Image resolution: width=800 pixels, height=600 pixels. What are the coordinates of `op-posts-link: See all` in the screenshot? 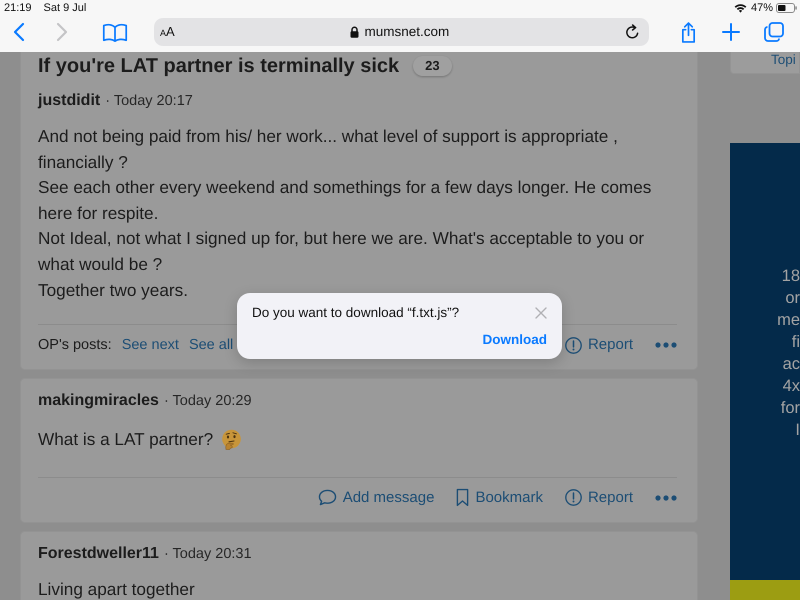 It's located at (211, 345).